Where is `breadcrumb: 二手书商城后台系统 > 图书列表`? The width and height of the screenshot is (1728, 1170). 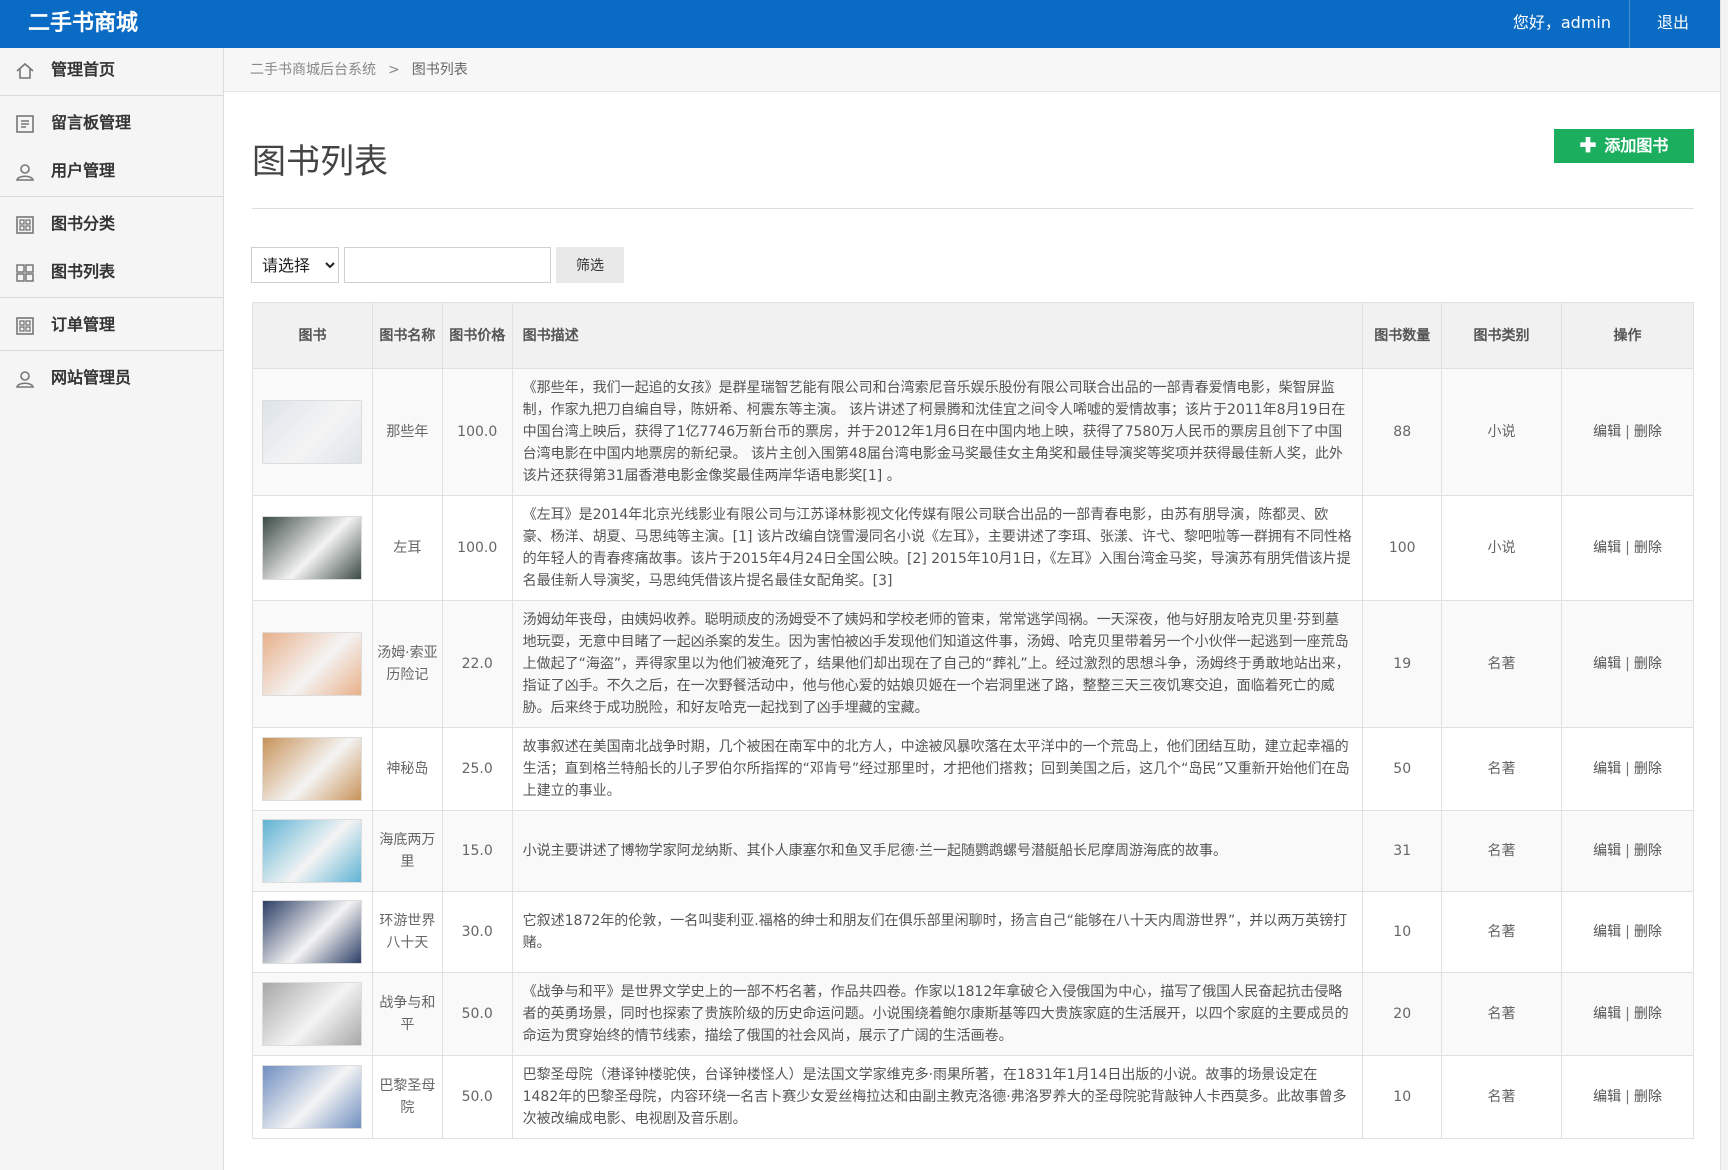 breadcrumb: 二手书商城后台系统 > 图书列表 is located at coordinates (972, 70).